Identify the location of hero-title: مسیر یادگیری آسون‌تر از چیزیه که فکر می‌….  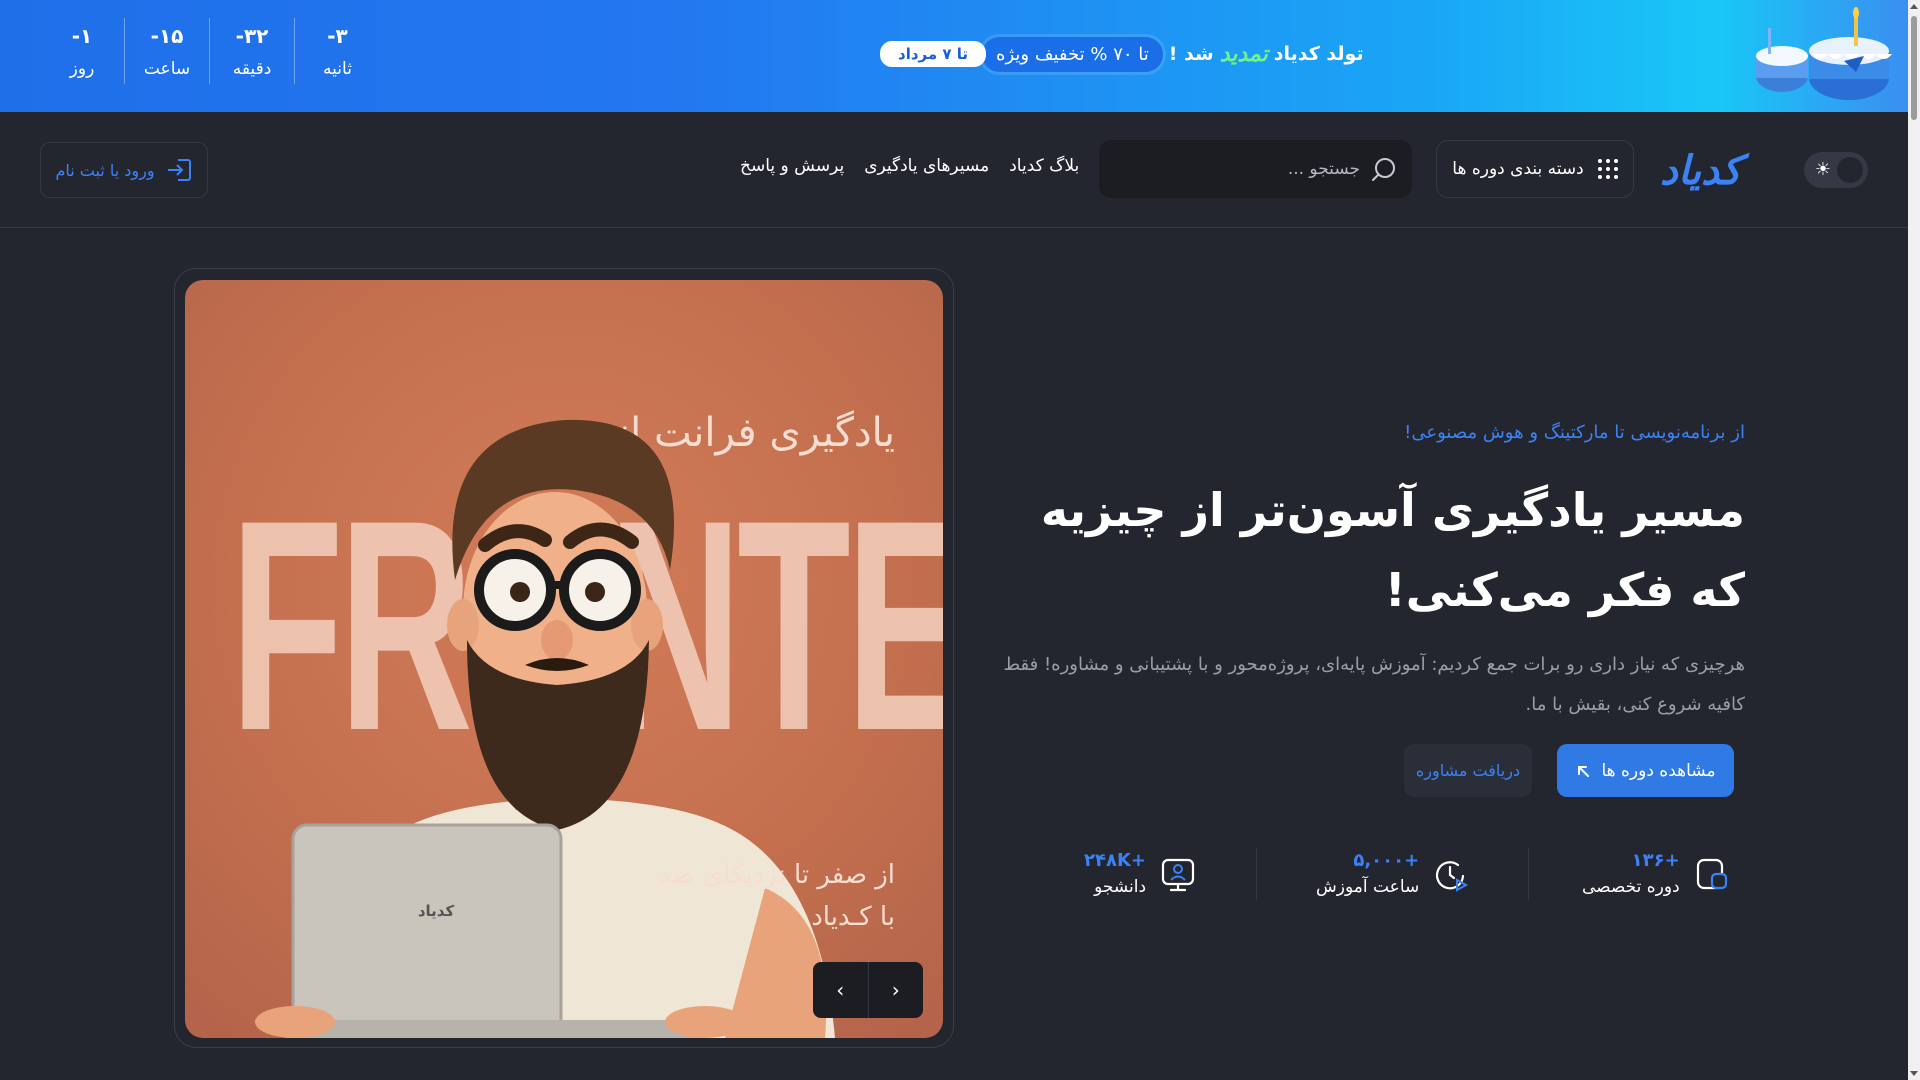
(1392, 550).